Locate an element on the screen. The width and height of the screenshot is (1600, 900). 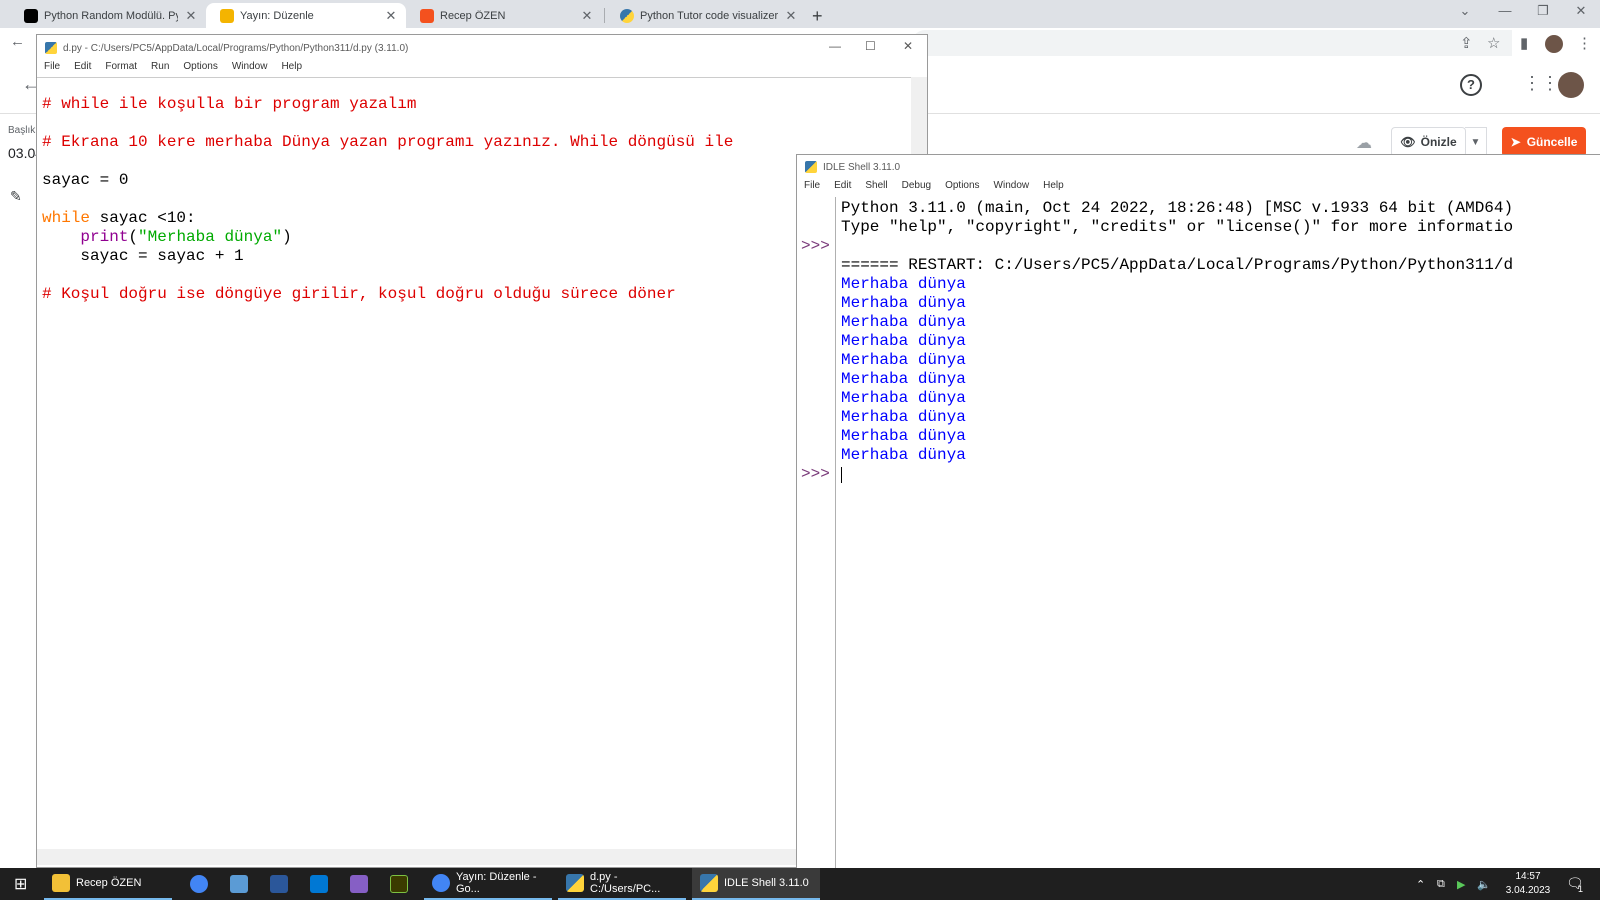
editor-horizontal-scrollbar is located at coordinates (482, 857).